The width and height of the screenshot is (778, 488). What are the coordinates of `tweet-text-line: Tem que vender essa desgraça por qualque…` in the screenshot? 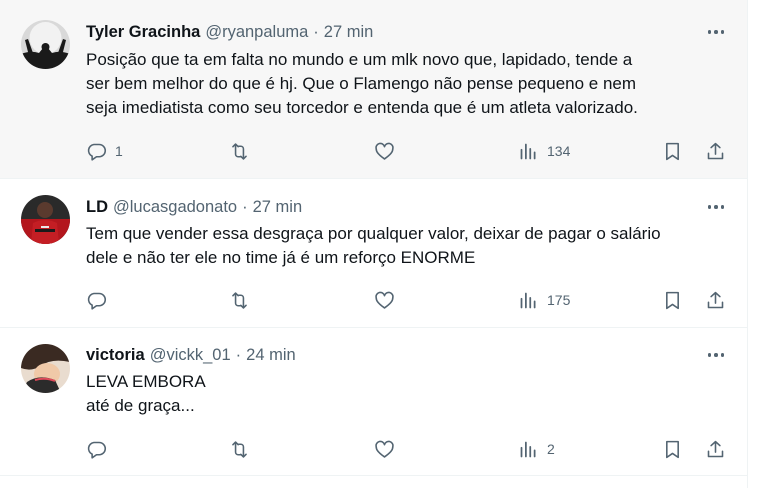 It's located at (373, 233).